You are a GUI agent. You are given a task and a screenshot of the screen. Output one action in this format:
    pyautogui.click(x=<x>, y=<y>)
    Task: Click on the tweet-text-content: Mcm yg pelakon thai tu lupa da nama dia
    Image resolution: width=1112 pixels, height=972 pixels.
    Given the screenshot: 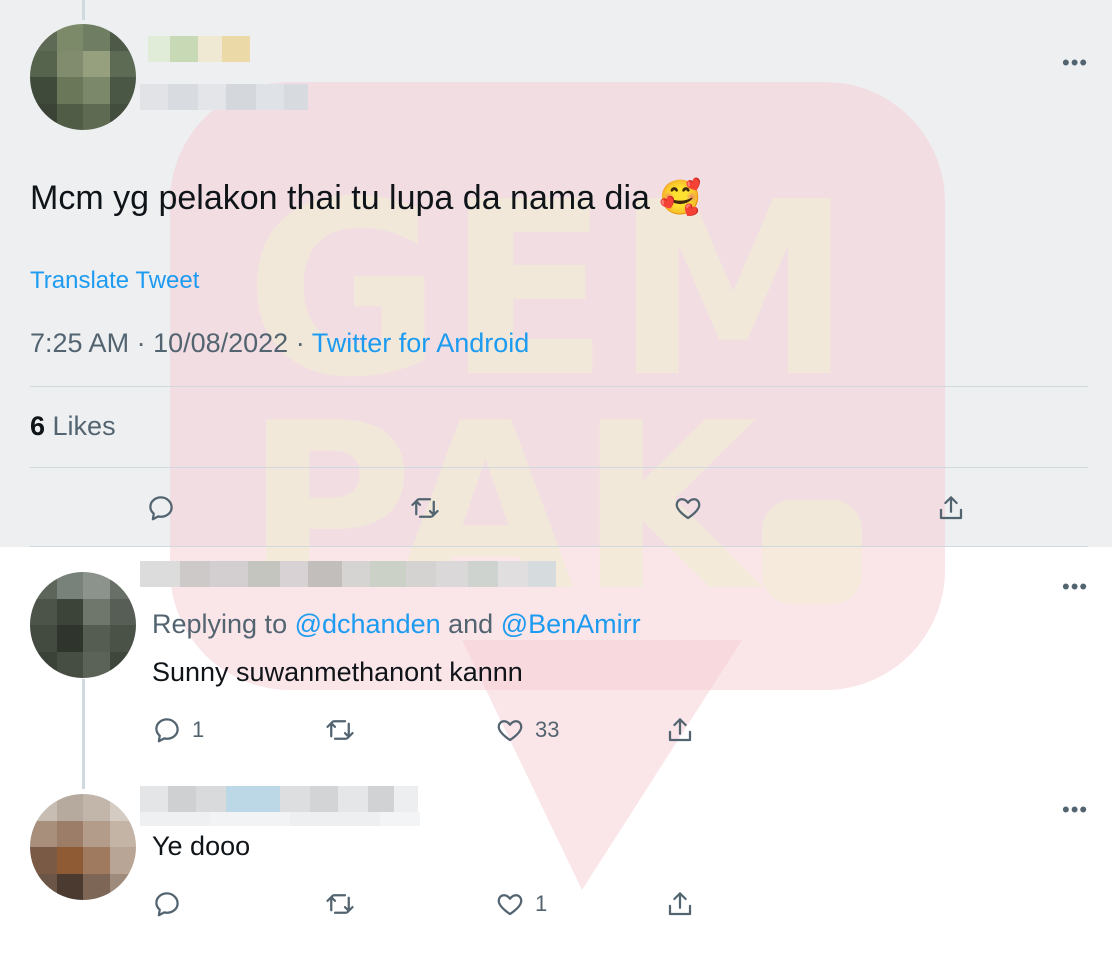 What is the action you would take?
    pyautogui.click(x=340, y=198)
    